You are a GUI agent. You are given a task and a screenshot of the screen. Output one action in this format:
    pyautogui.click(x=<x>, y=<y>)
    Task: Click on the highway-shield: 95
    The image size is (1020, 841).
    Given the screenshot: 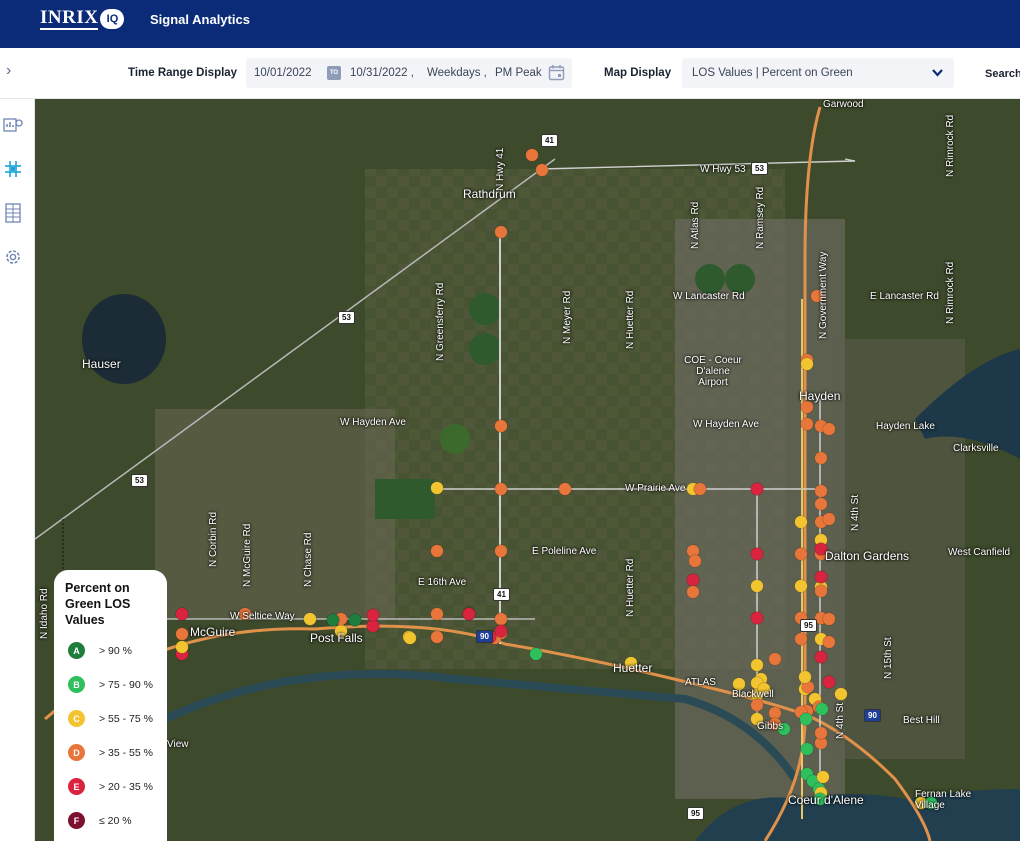 What is the action you would take?
    pyautogui.click(x=695, y=813)
    